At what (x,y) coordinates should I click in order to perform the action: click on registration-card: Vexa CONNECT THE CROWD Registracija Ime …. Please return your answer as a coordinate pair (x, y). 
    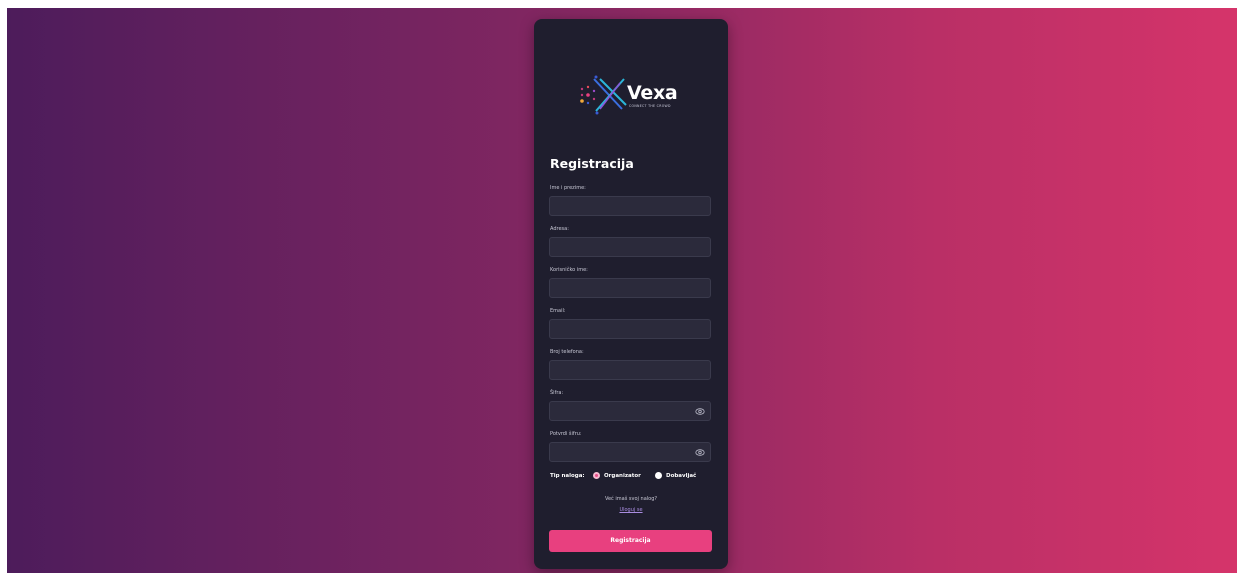
    Looking at the image, I should click on (631, 294).